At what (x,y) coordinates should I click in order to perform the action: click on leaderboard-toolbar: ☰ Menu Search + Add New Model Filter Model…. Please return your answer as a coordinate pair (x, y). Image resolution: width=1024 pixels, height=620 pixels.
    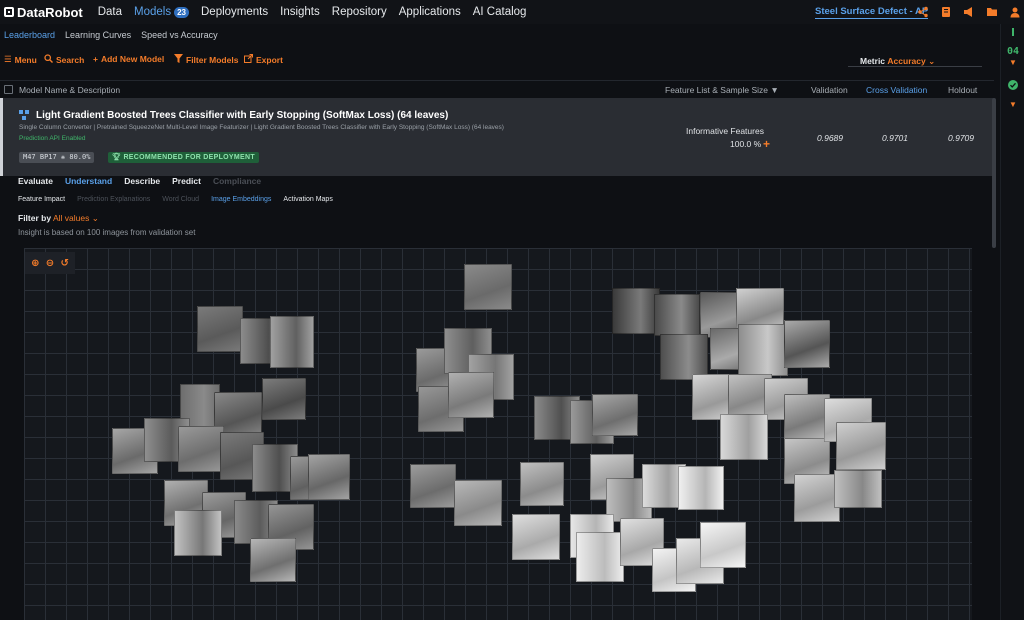
    Looking at the image, I should click on (500, 62).